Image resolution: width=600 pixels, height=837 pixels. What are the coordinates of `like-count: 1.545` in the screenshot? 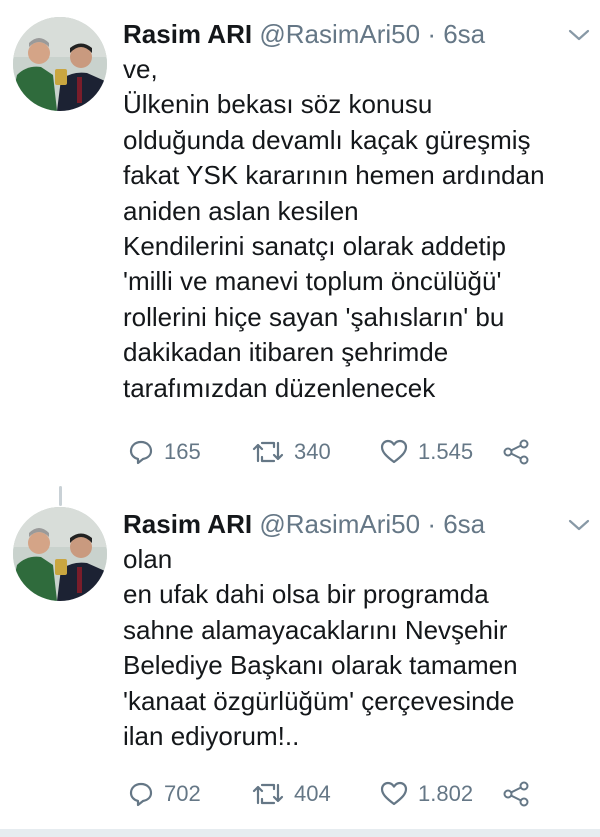 It's located at (446, 451).